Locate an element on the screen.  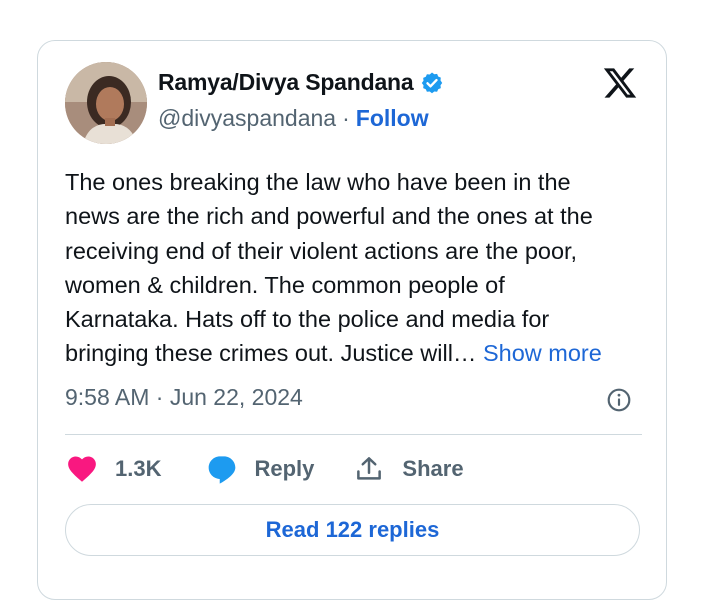
avatar-image is located at coordinates (106, 103).